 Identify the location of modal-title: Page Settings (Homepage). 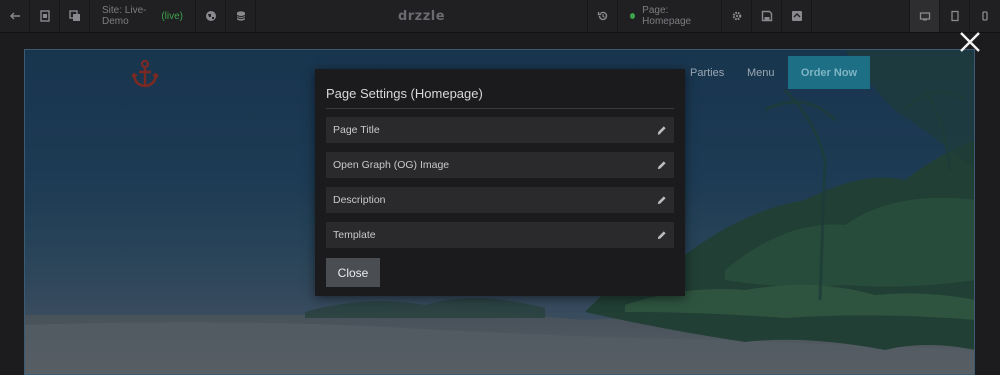
(500, 97).